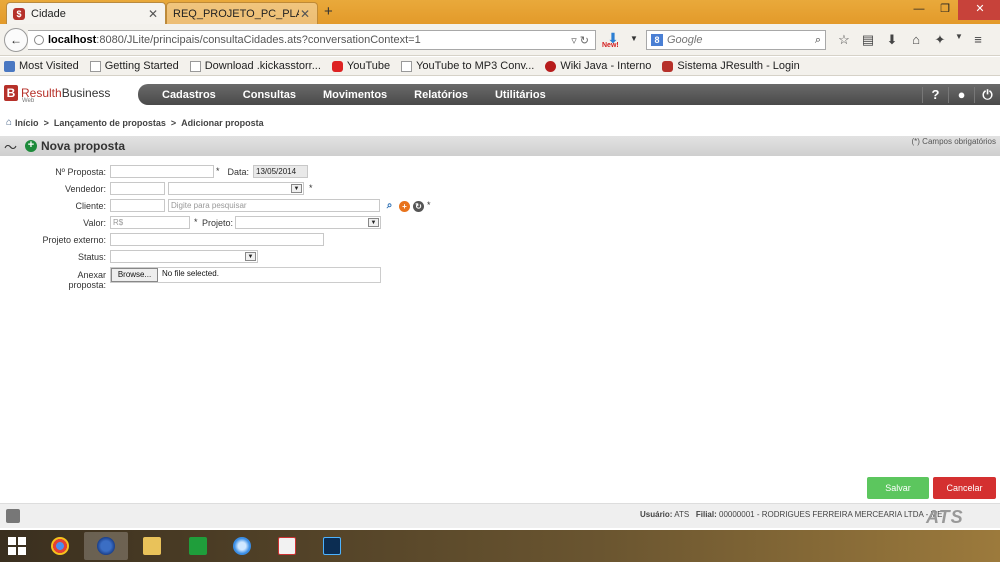 Image resolution: width=1000 pixels, height=562 pixels. Describe the element at coordinates (17, 546) in the screenshot. I see `windows-start-icon` at that location.